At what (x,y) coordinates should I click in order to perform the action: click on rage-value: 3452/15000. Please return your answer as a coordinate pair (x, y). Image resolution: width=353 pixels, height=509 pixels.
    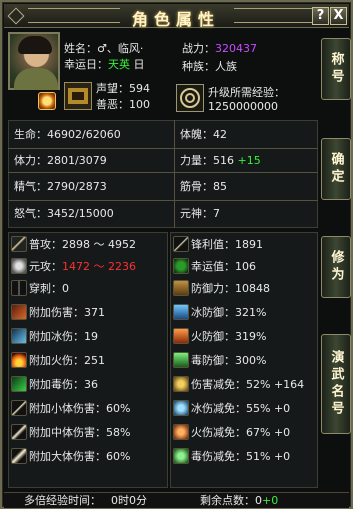
    Looking at the image, I should click on (80, 213).